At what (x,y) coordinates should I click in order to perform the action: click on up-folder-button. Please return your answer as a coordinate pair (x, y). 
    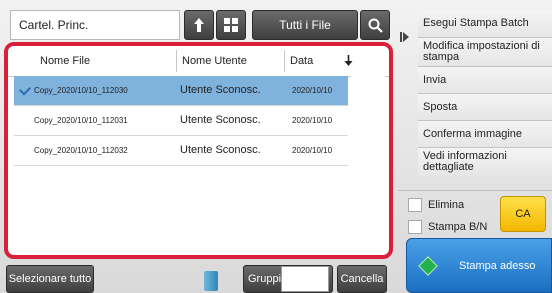
    Looking at the image, I should click on (199, 25).